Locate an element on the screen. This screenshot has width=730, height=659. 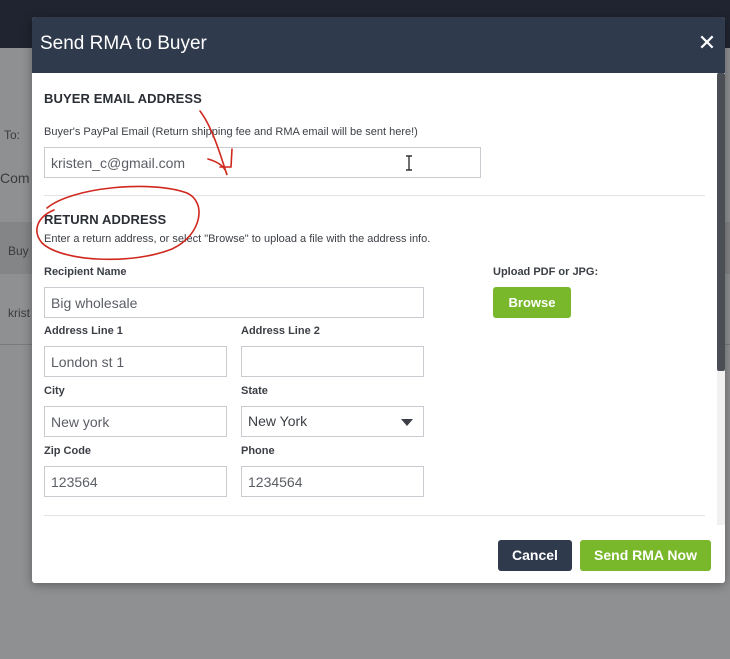
phone-input is located at coordinates (332, 481).